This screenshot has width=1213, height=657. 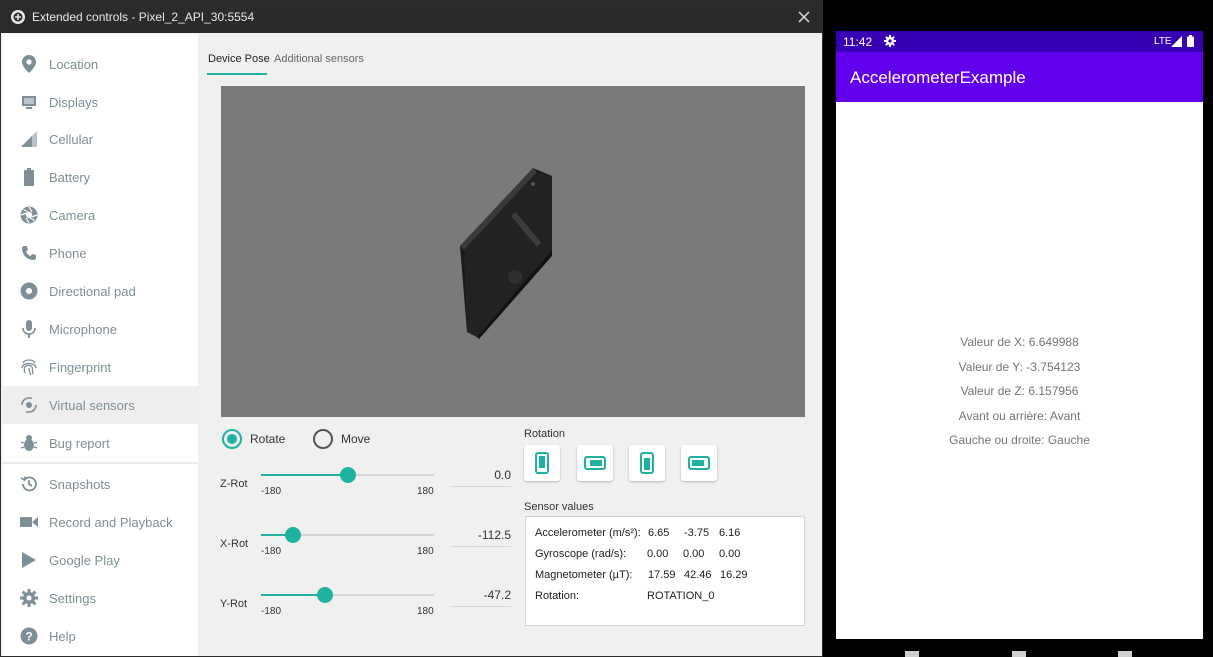 I want to click on sidebar-item-bug-report: Bug report, so click(x=100, y=443).